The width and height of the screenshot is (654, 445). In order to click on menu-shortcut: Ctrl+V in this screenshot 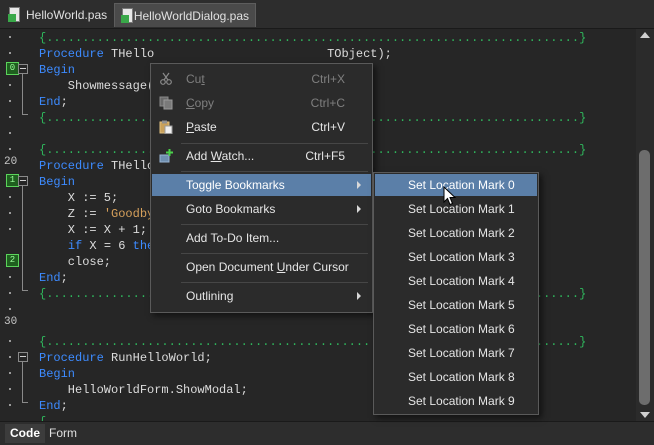, I will do `click(328, 127)`.